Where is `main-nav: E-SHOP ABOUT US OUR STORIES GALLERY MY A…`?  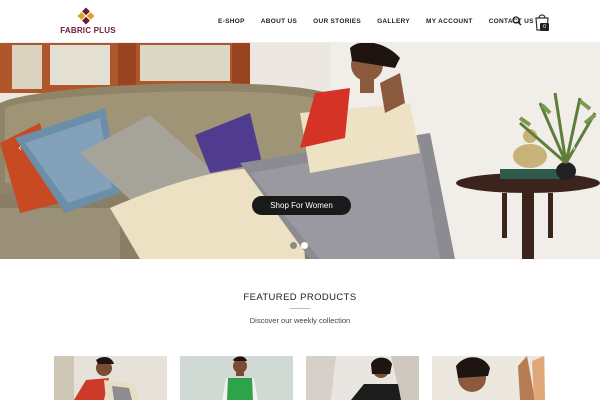
main-nav: E-SHOP ABOUT US OUR STORIES GALLERY MY A… is located at coordinates (376, 21).